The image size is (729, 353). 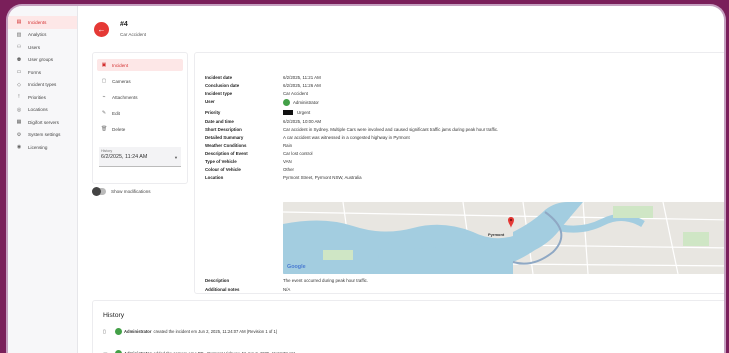 I want to click on toggle-switch, so click(x=99, y=191).